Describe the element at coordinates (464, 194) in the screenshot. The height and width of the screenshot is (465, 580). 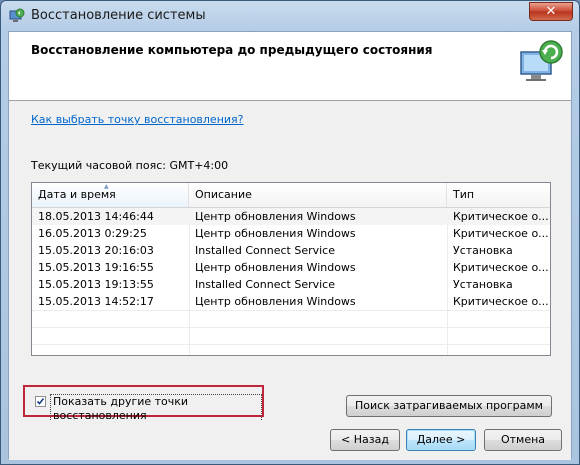
I see `column-header-label: Тип` at that location.